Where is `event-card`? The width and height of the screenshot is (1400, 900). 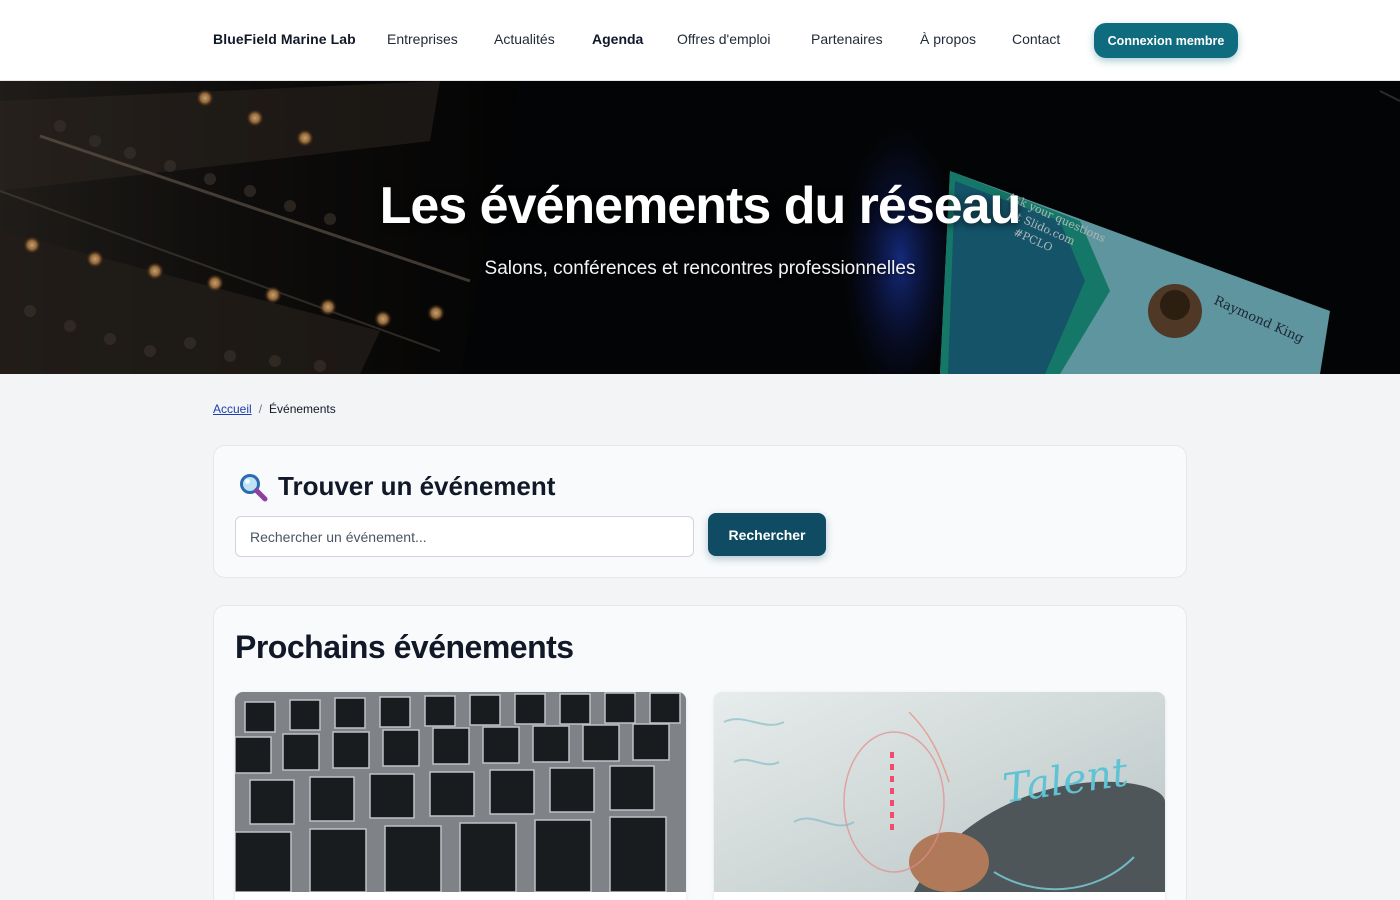 event-card is located at coordinates (460, 796).